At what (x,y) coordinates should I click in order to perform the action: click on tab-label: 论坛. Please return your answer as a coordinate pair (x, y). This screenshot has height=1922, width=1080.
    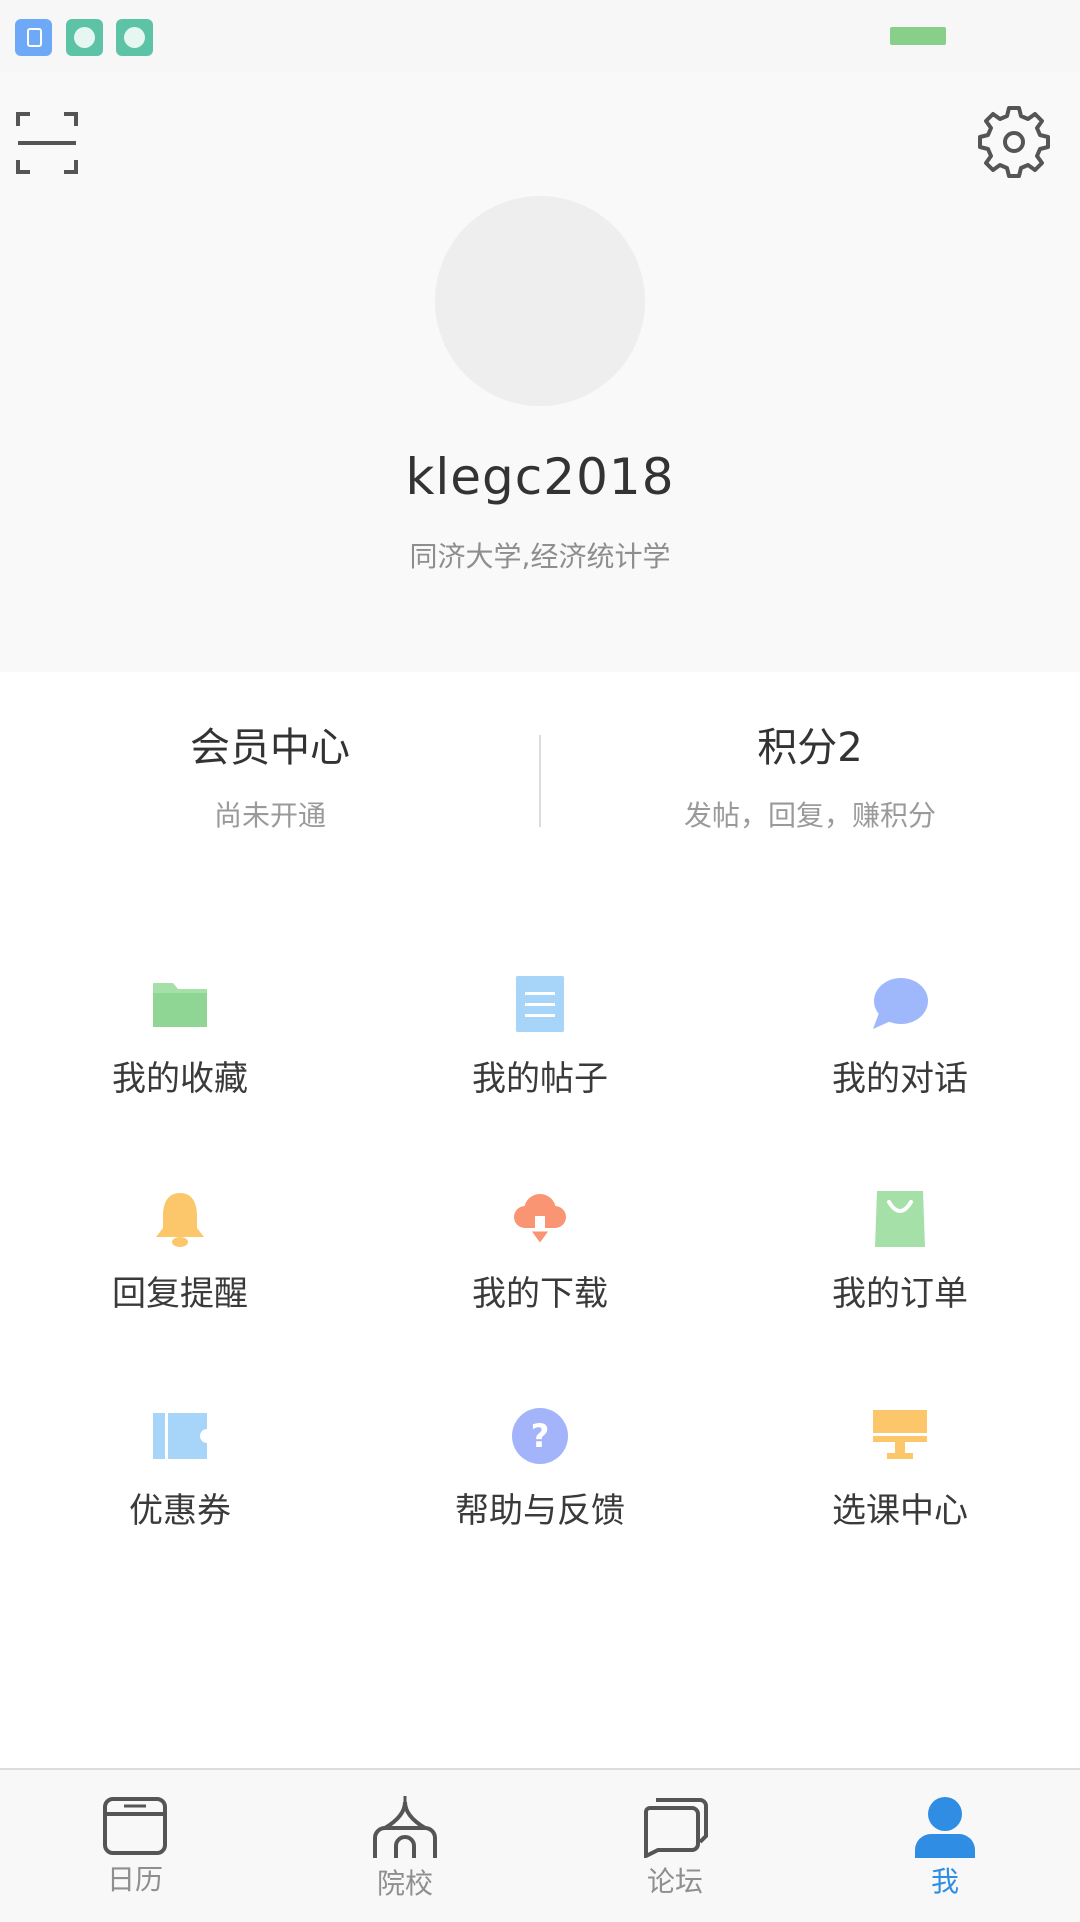
    Looking at the image, I should click on (674, 1881).